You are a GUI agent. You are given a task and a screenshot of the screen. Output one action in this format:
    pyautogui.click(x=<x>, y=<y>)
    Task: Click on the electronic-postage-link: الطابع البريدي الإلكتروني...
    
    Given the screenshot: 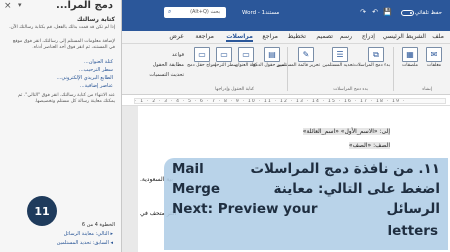 What is the action you would take?
    pyautogui.click(x=85, y=78)
    